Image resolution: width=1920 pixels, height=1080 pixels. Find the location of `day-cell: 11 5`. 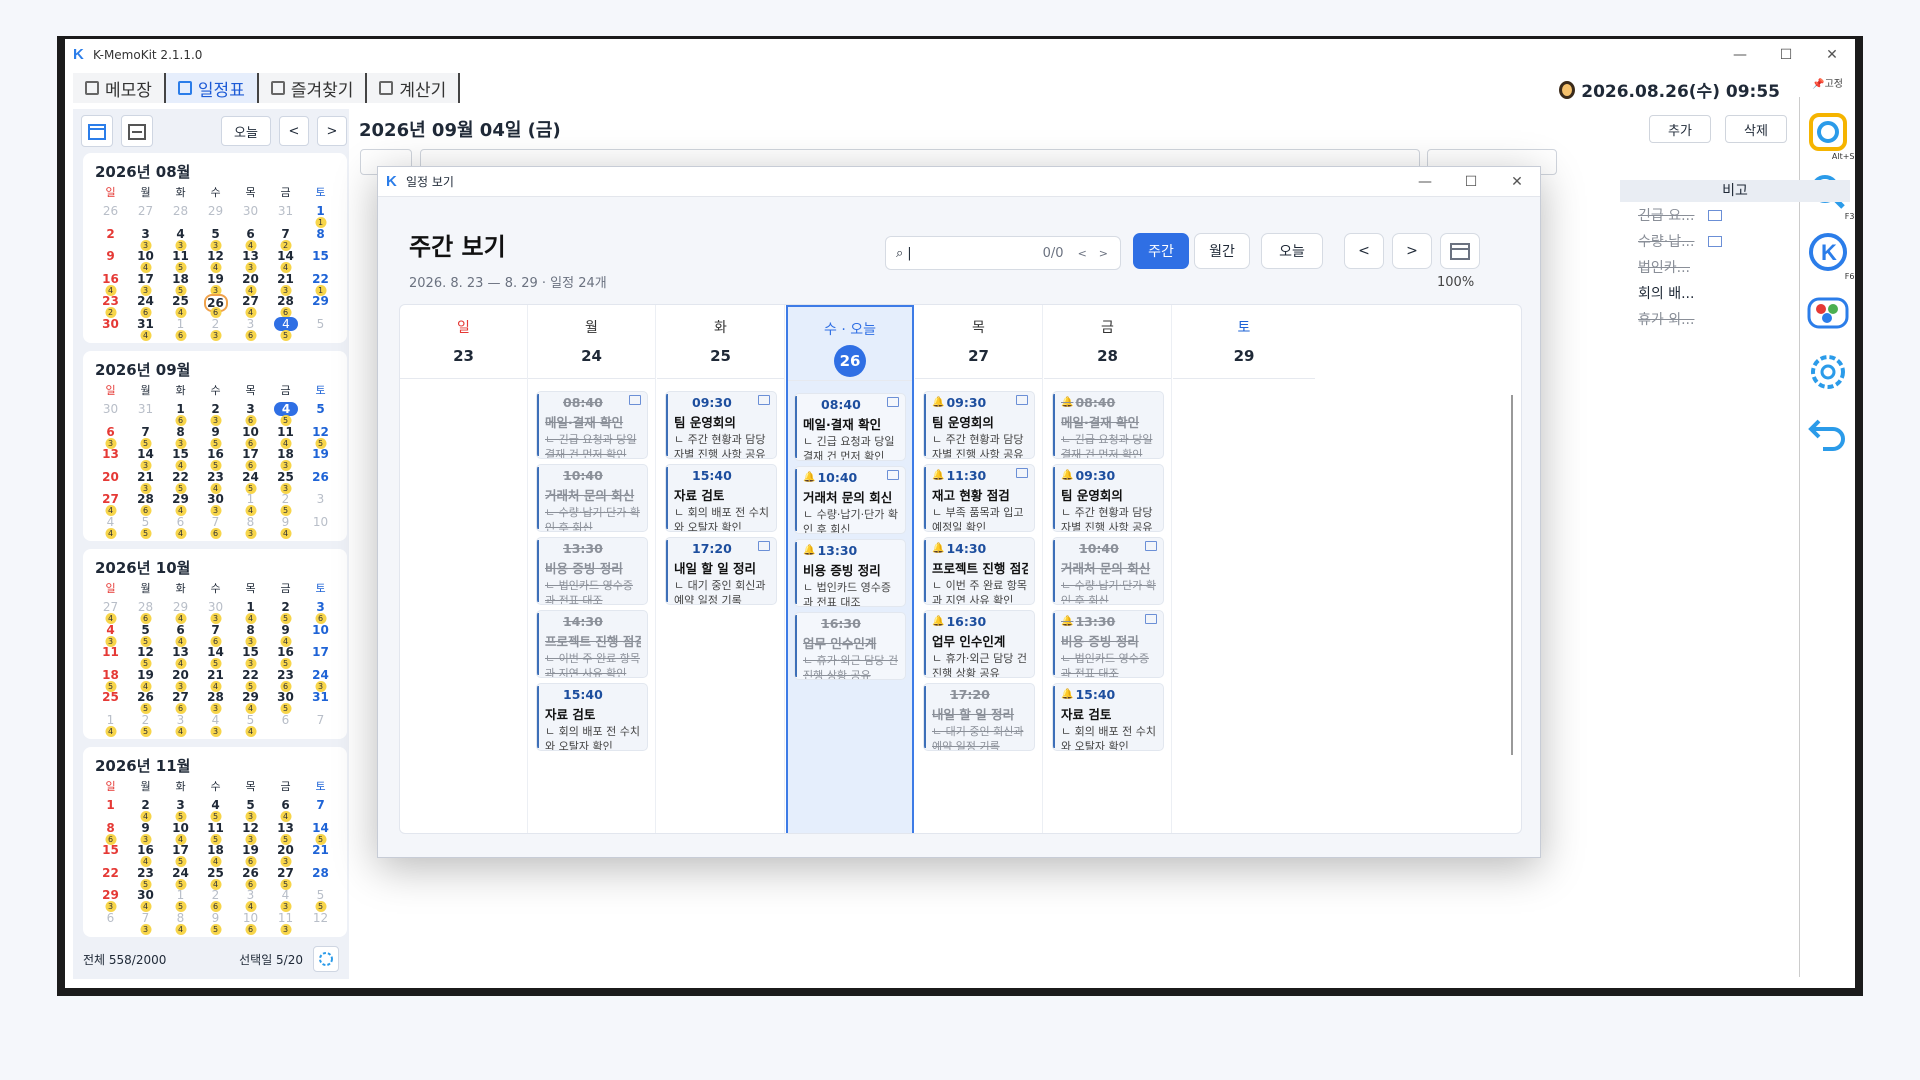

day-cell: 11 5 is located at coordinates (180, 261).